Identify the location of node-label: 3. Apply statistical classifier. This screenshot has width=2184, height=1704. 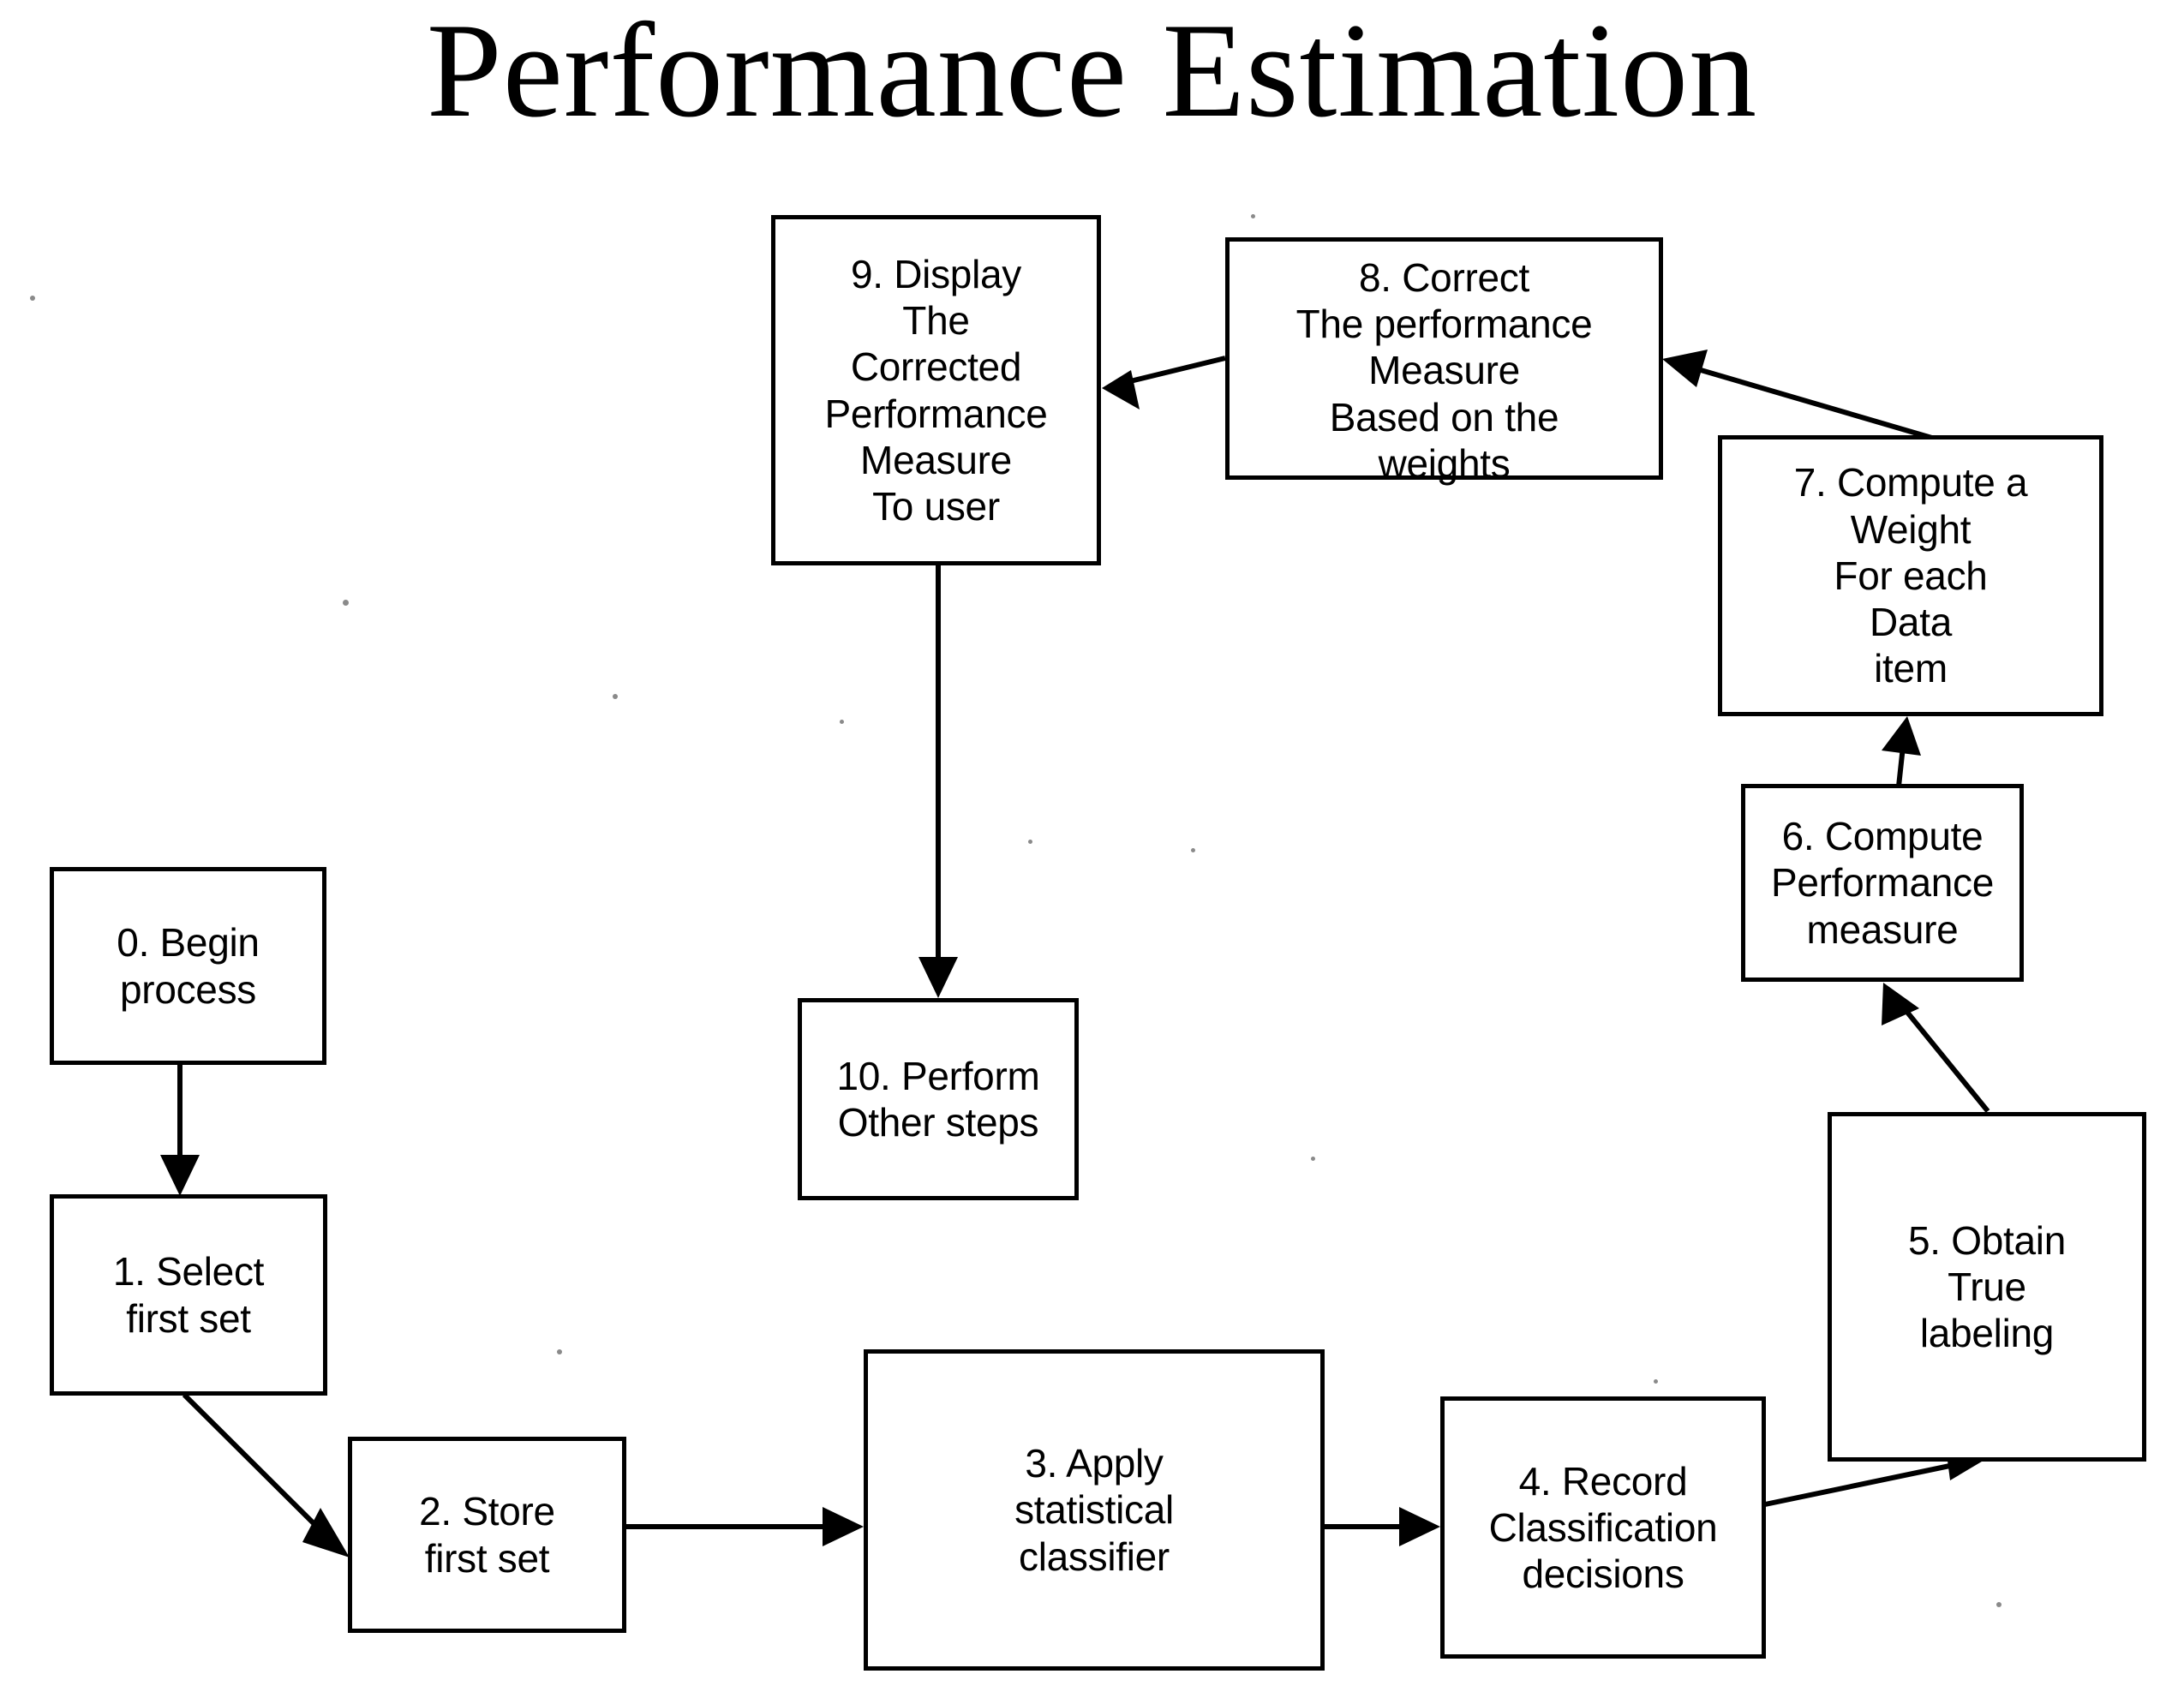
(1094, 1510).